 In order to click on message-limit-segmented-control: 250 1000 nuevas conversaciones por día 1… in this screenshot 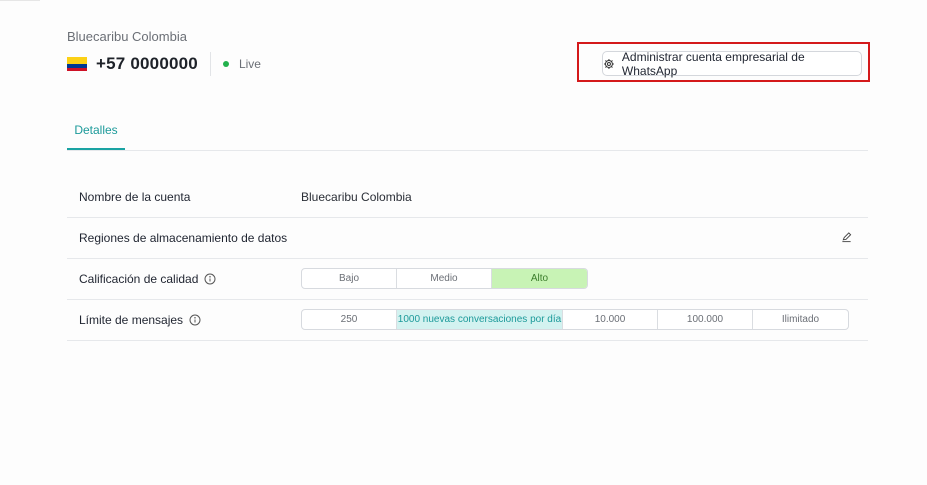, I will do `click(575, 319)`.